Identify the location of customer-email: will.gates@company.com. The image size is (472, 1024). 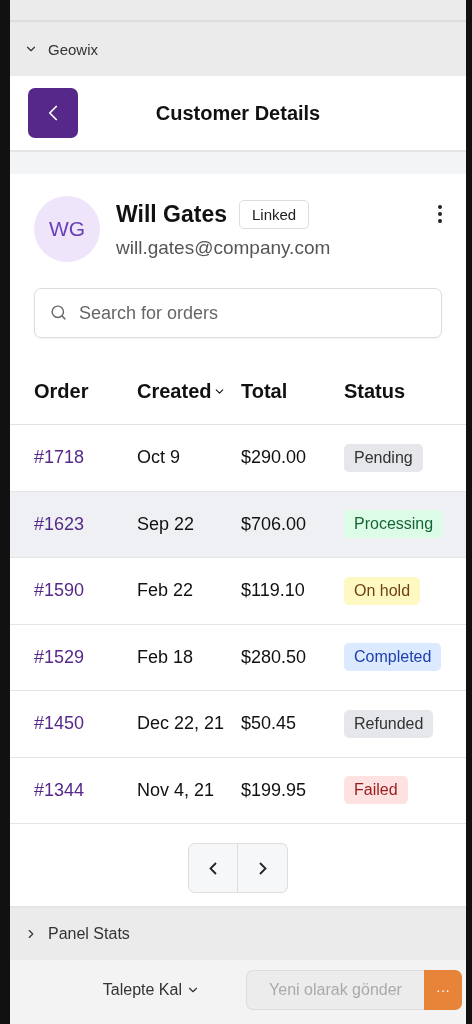
(224, 247).